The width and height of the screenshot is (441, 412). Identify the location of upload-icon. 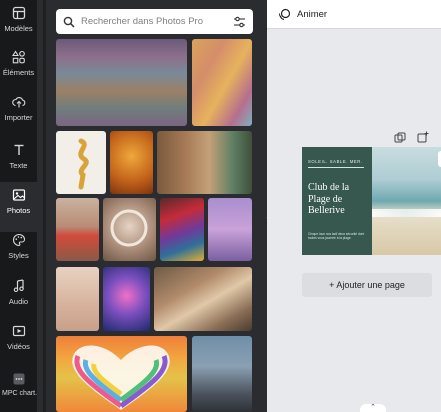
(18, 102).